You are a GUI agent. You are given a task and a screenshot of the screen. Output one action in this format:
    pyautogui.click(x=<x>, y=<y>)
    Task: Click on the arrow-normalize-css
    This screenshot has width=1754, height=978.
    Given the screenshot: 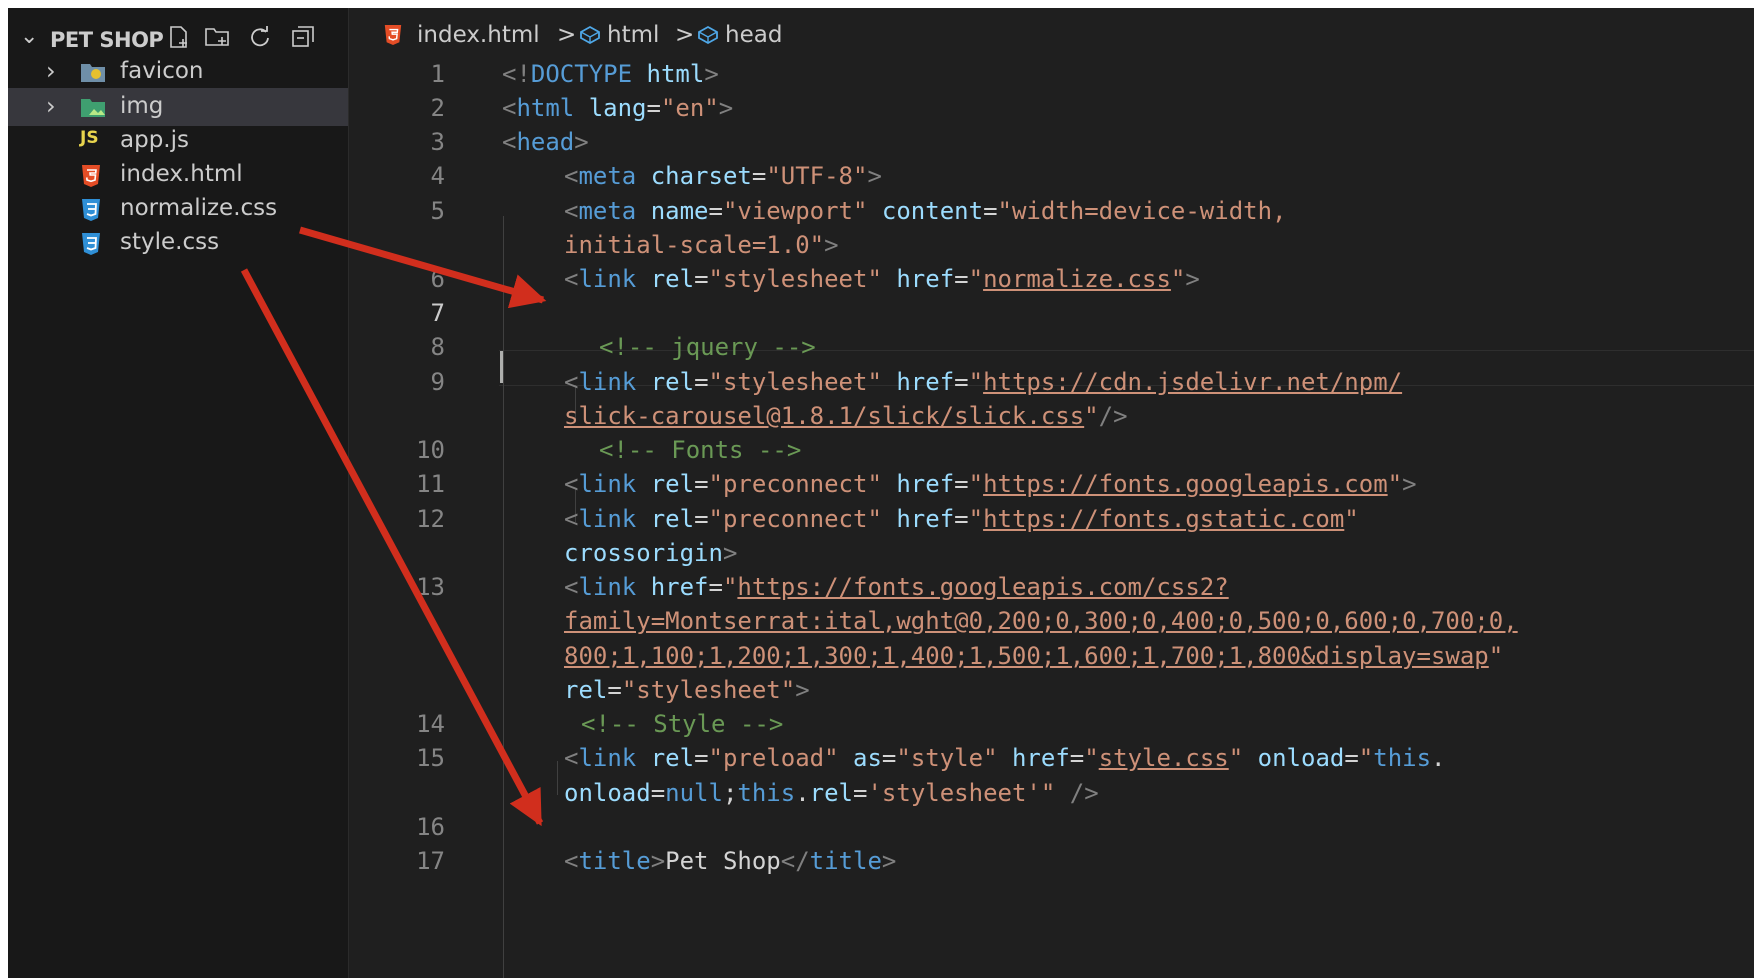 What is the action you would take?
    pyautogui.click(x=423, y=267)
    